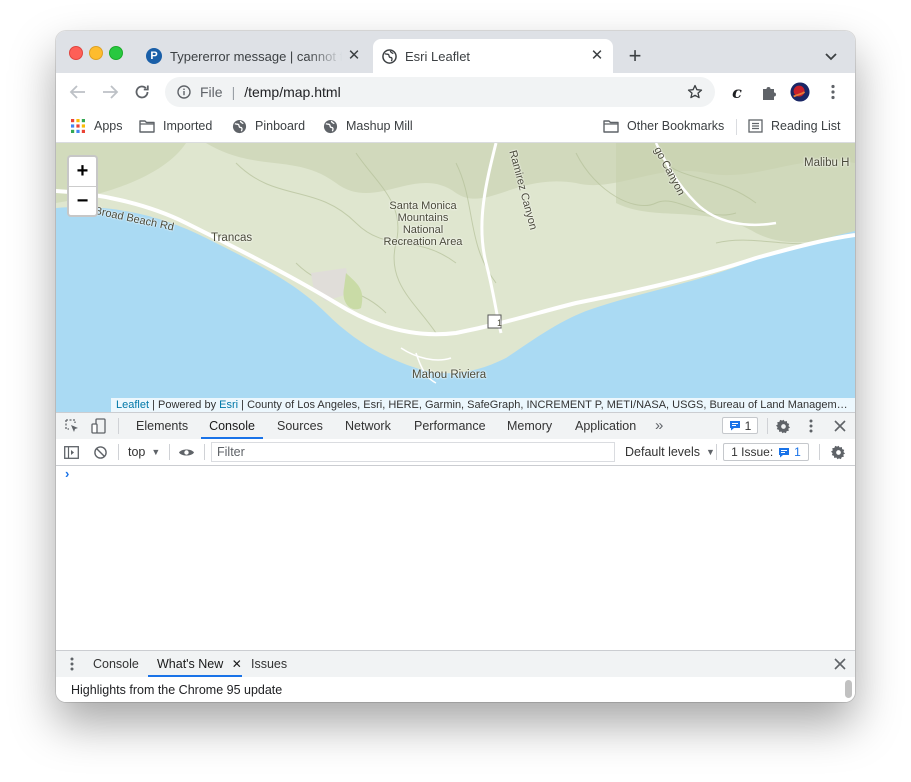  I want to click on pinboard-icon: P, so click(154, 56).